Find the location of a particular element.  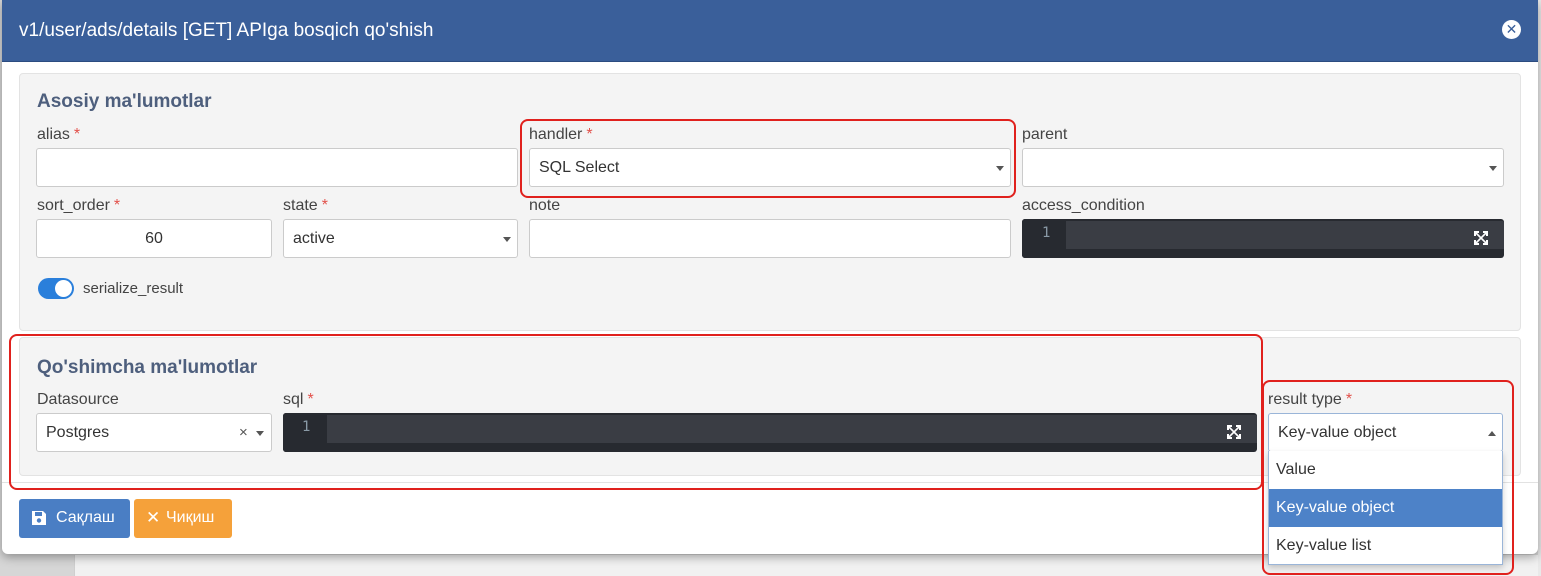

sort-order-label: sort_order * is located at coordinates (79, 205).